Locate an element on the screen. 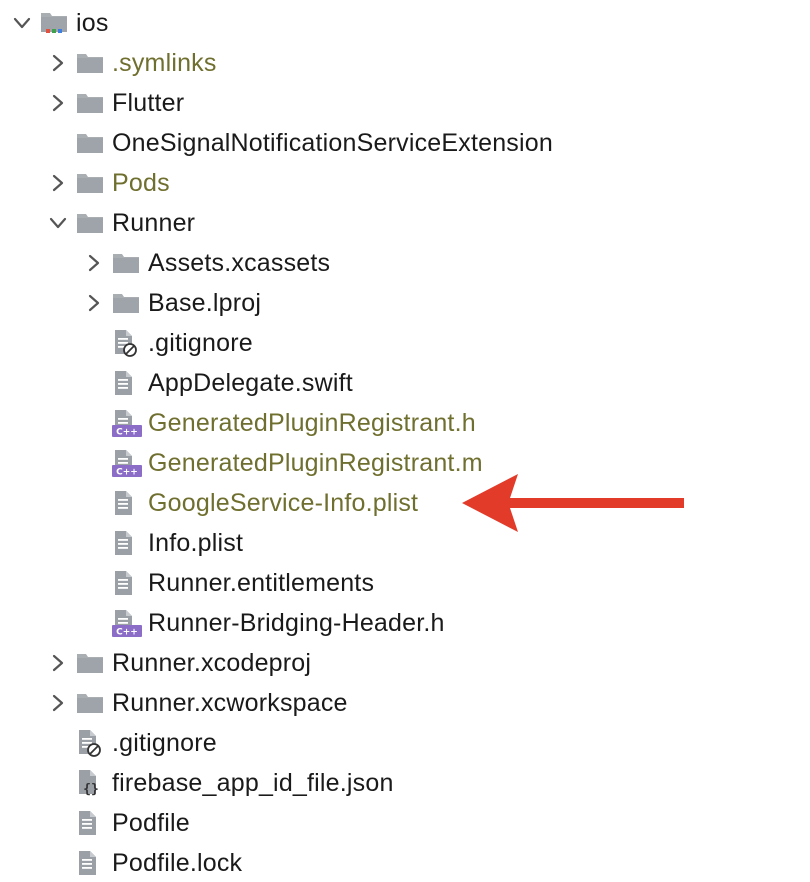  tree-item-label: AppDelegate.swift is located at coordinates (250, 383).